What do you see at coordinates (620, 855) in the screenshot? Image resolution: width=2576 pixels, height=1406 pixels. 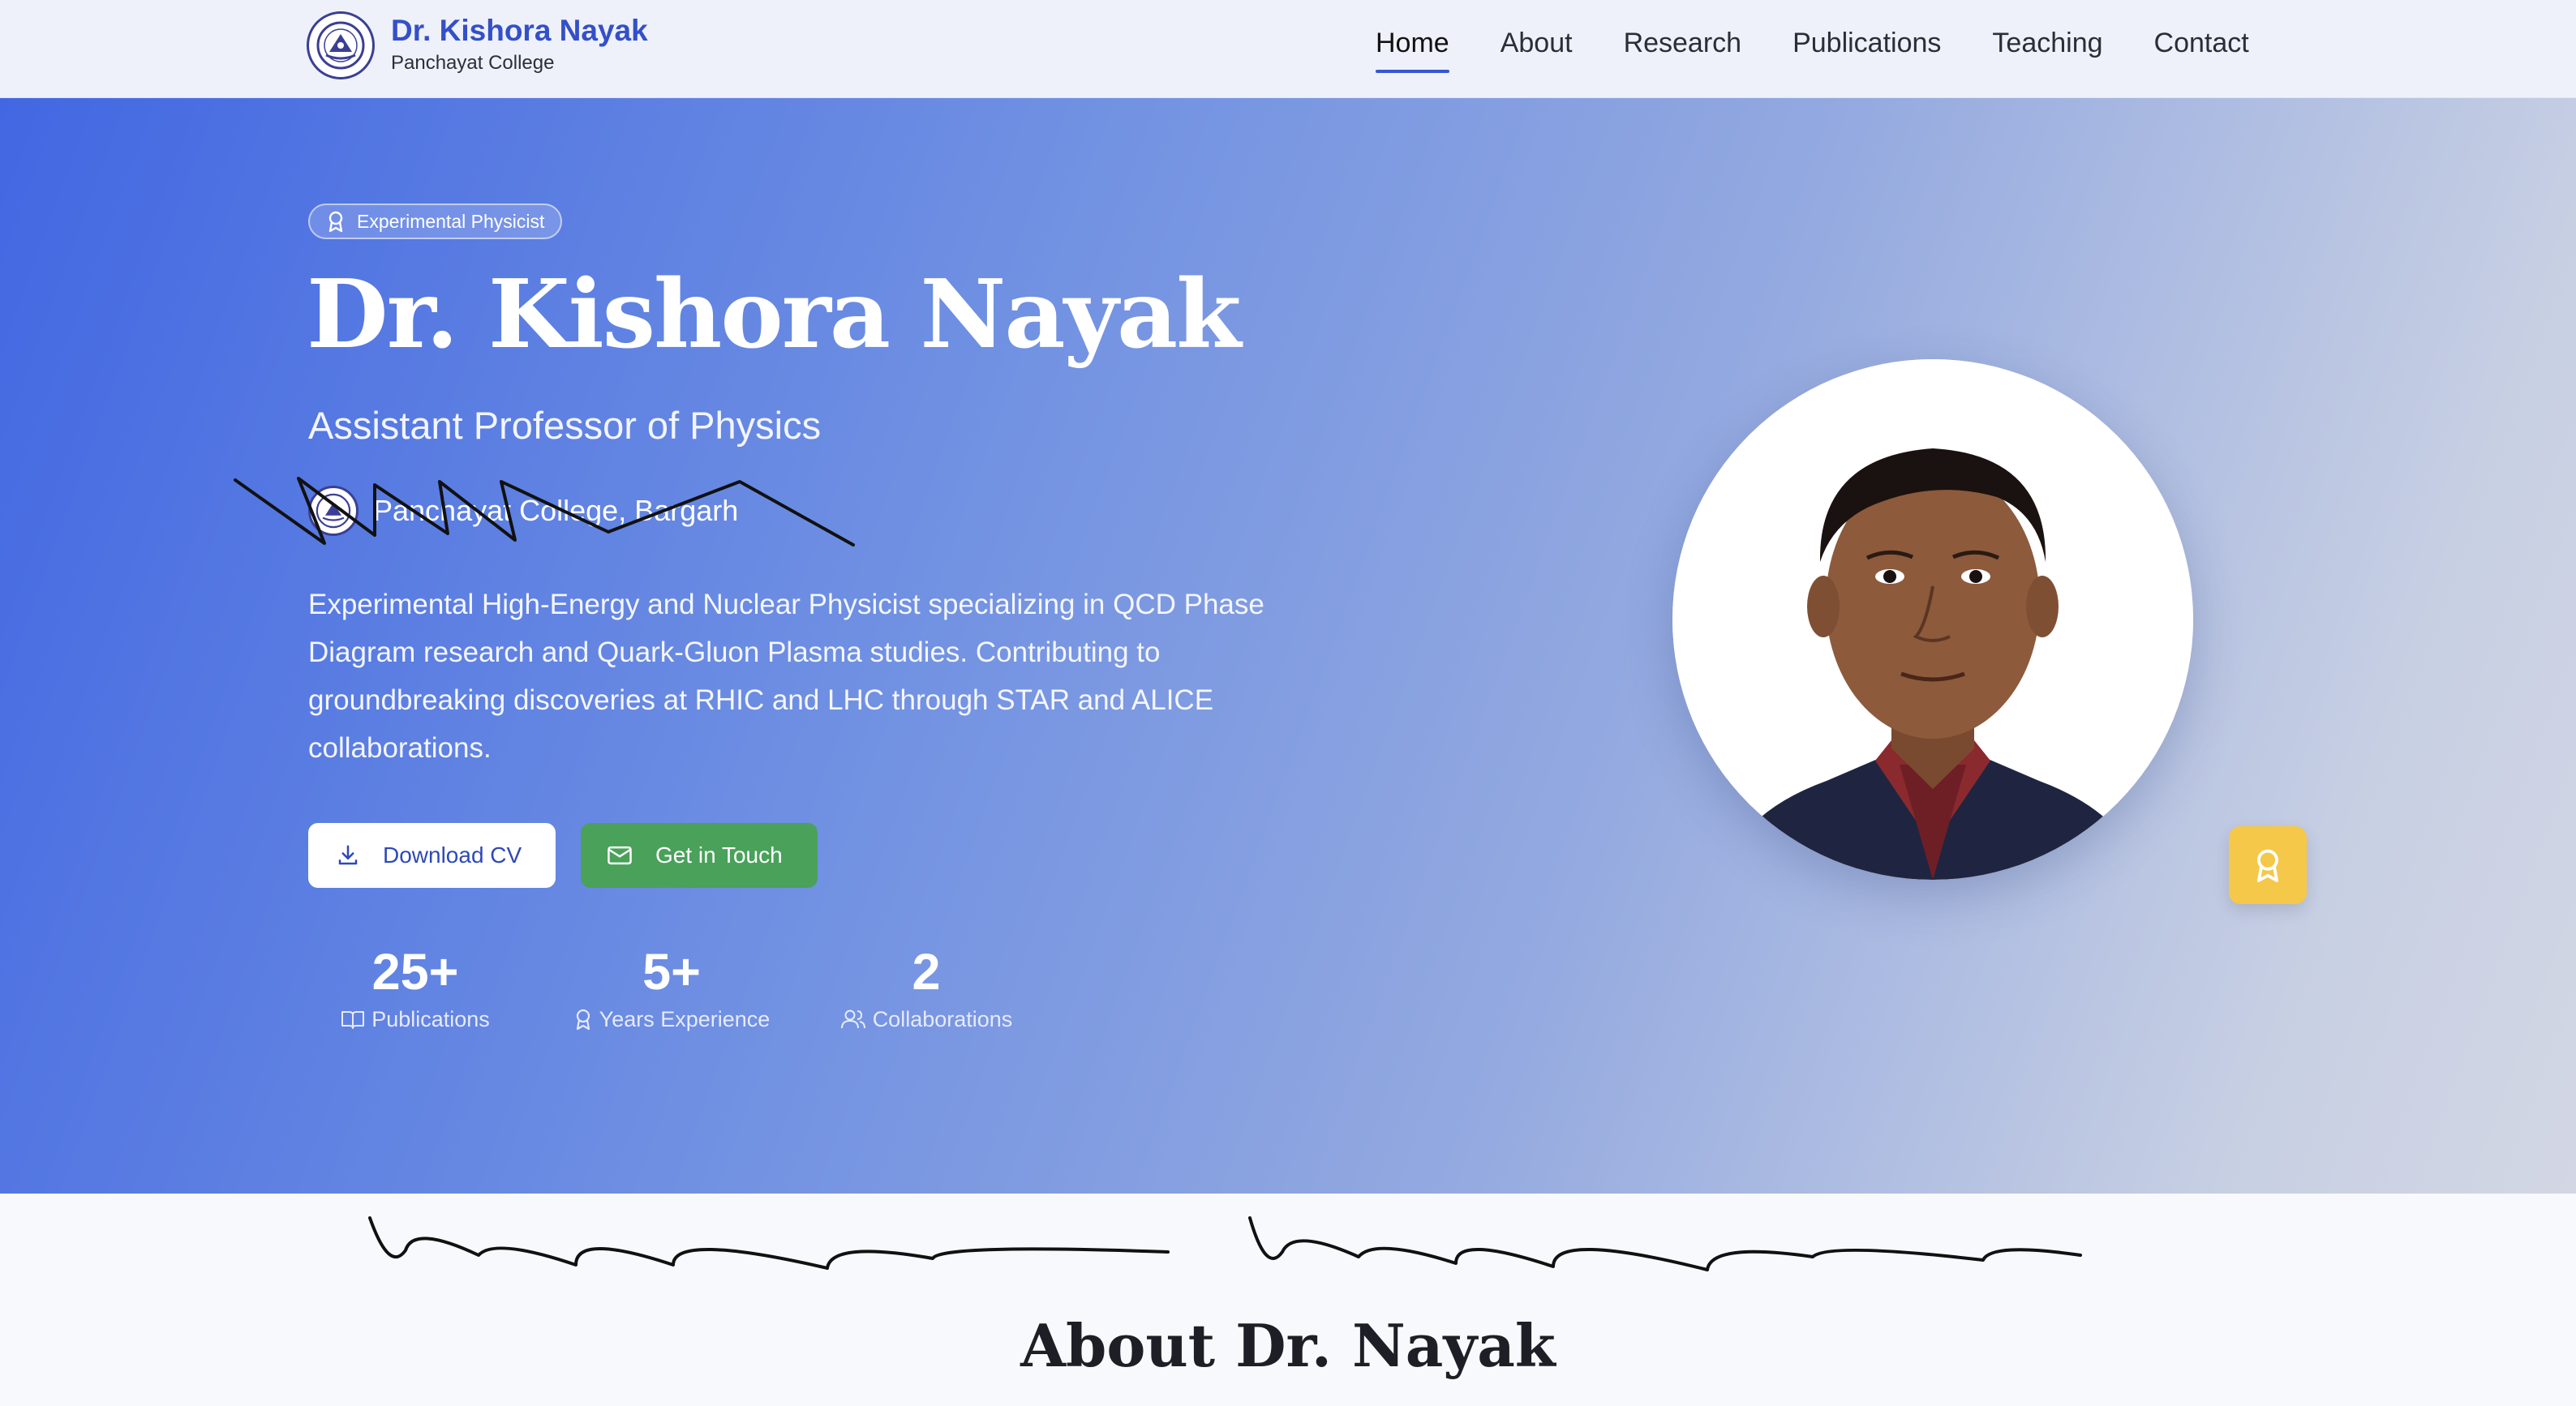 I see `mail-icon` at bounding box center [620, 855].